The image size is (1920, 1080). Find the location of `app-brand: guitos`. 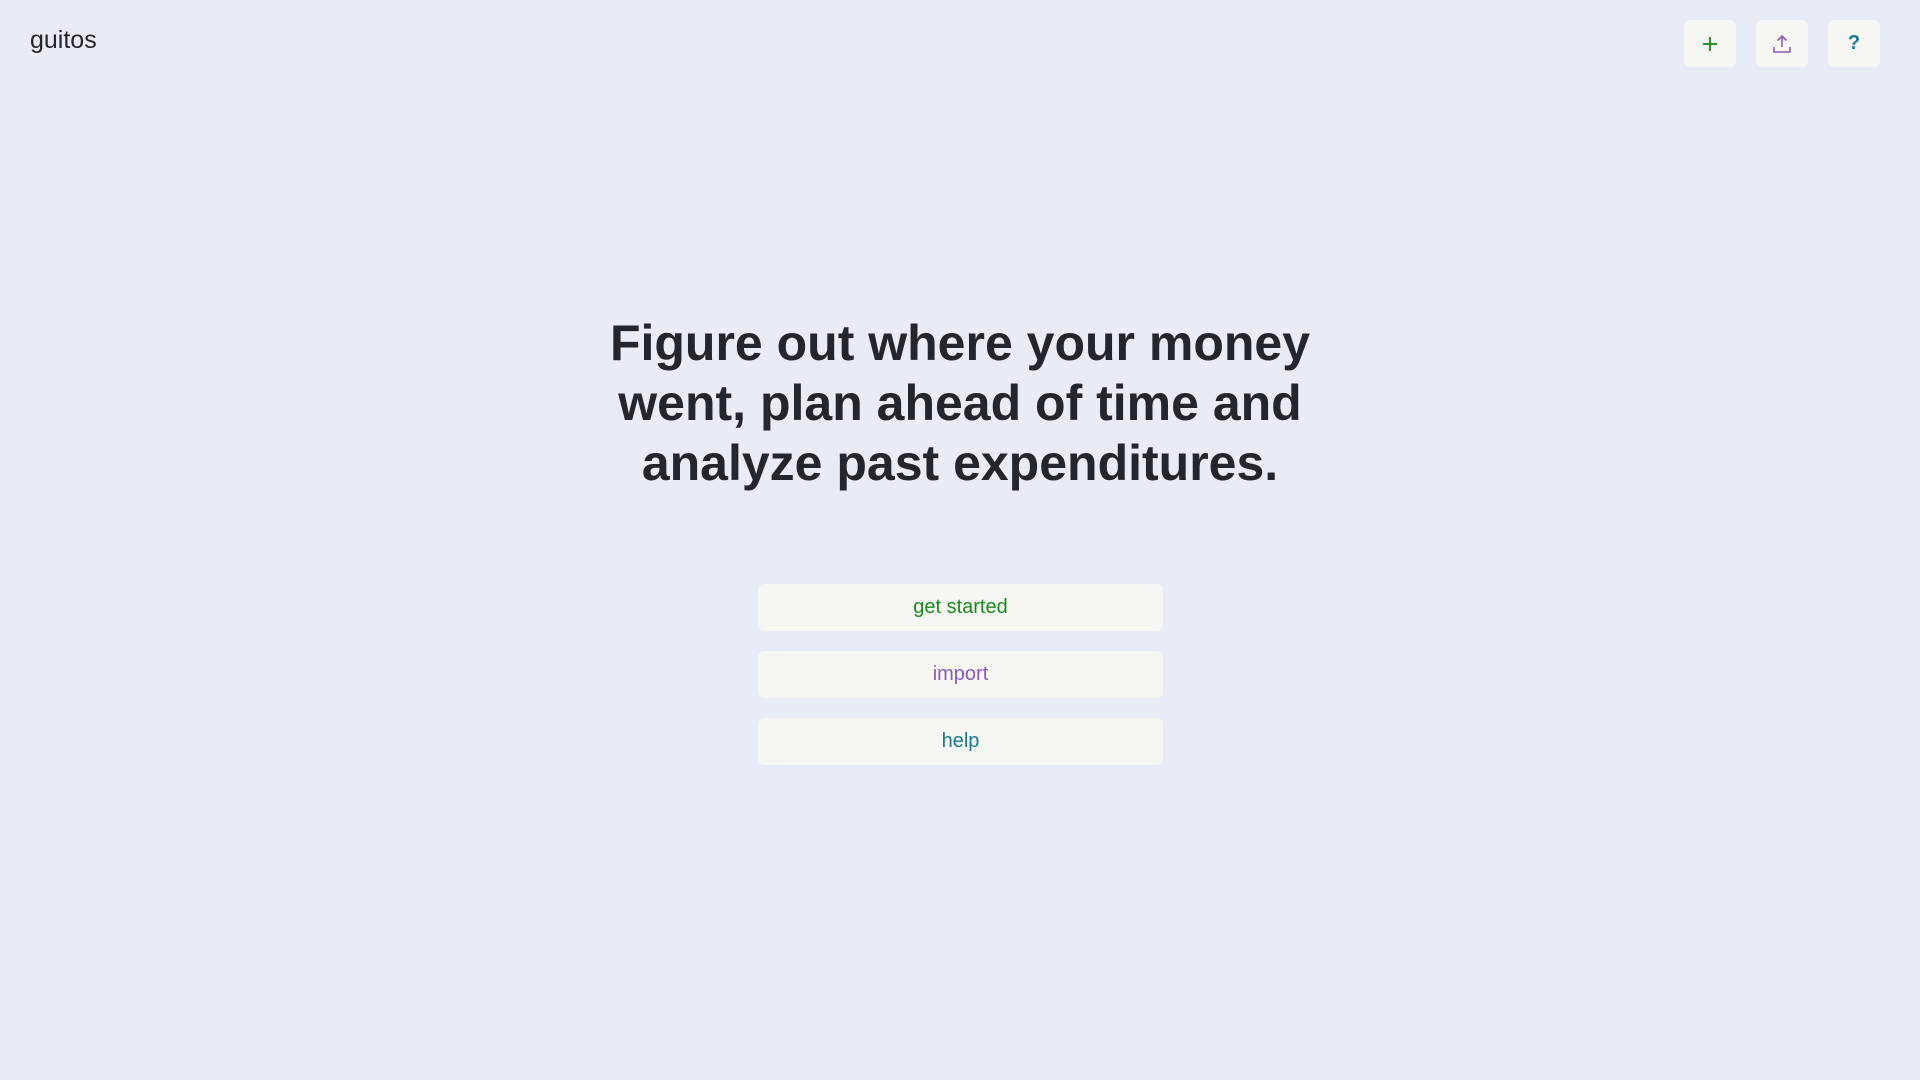

app-brand: guitos is located at coordinates (63, 40).